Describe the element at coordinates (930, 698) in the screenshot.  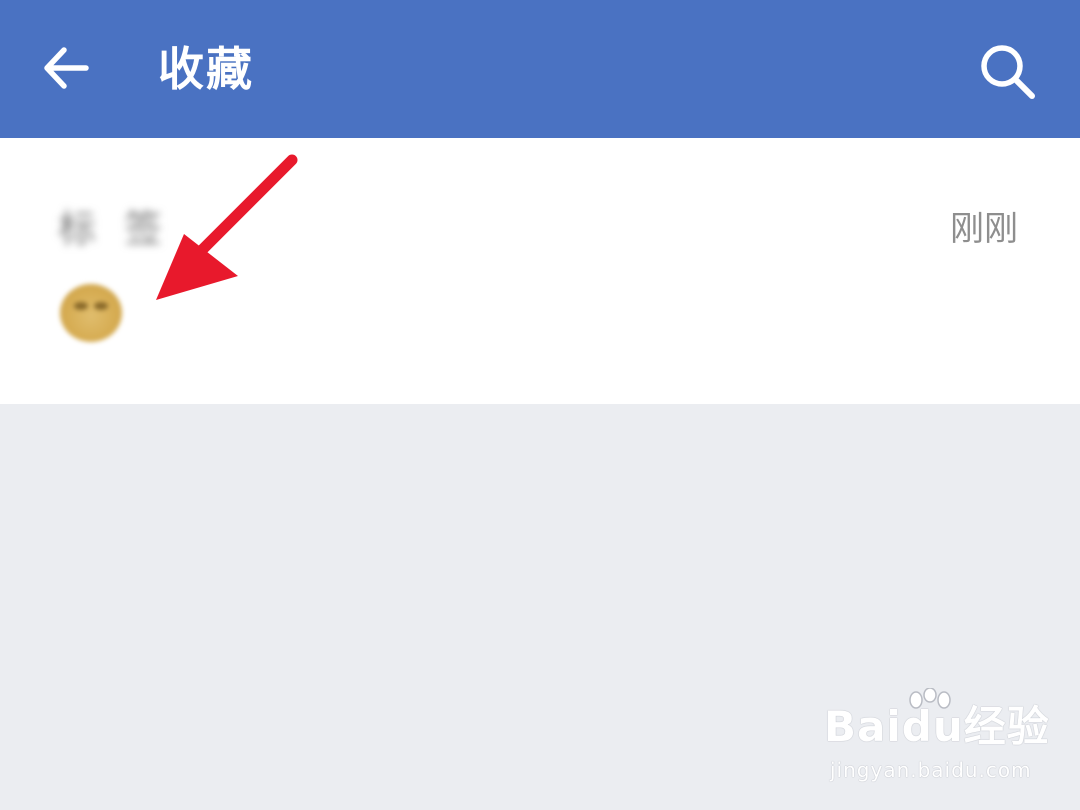
I see `paw-logo-icon` at that location.